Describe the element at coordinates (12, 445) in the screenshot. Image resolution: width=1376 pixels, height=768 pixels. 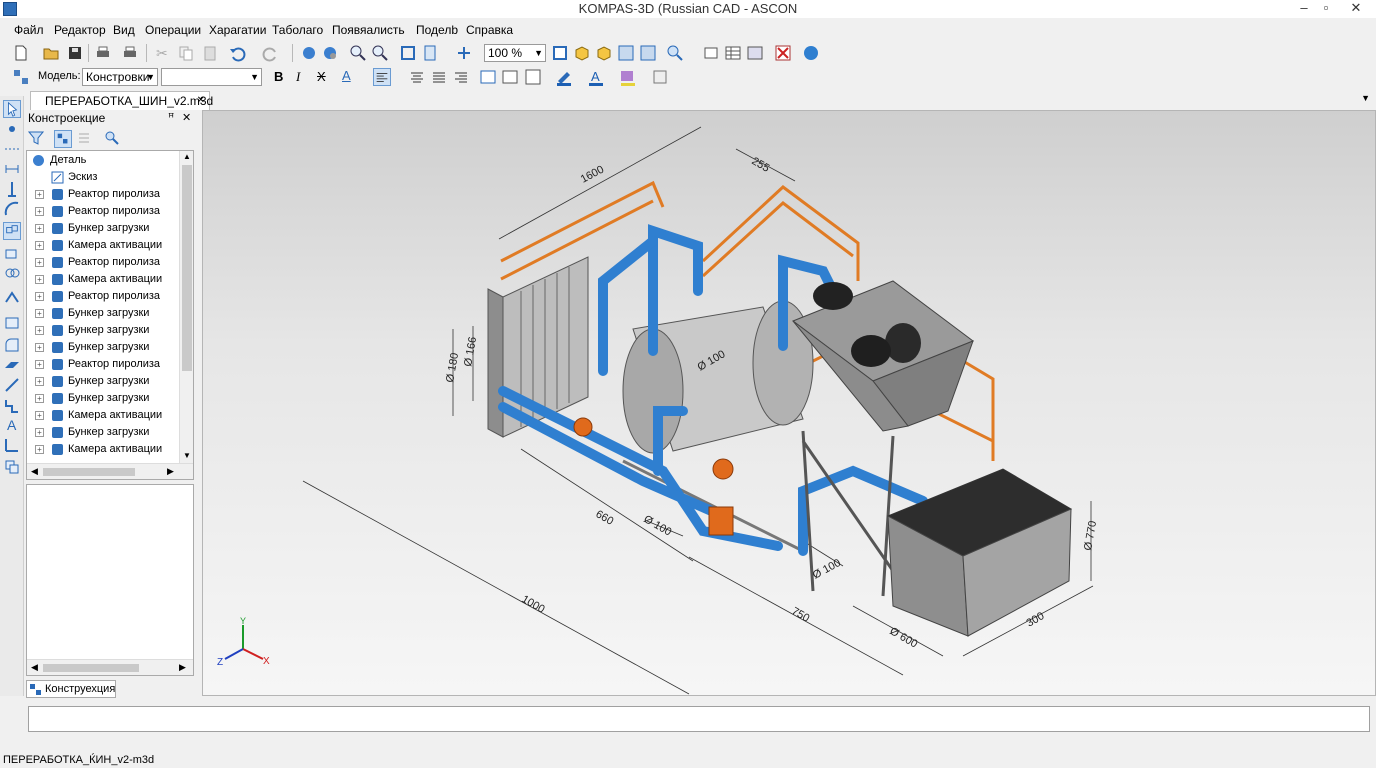
I see `measure-icon` at that location.